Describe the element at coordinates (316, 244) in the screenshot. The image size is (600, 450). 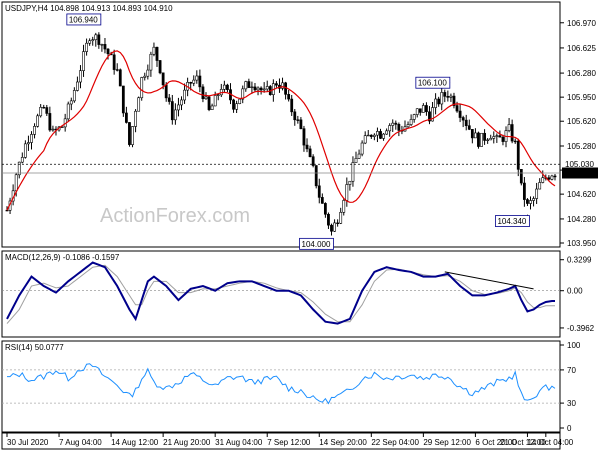
I see `annotation-label: 104.000` at that location.